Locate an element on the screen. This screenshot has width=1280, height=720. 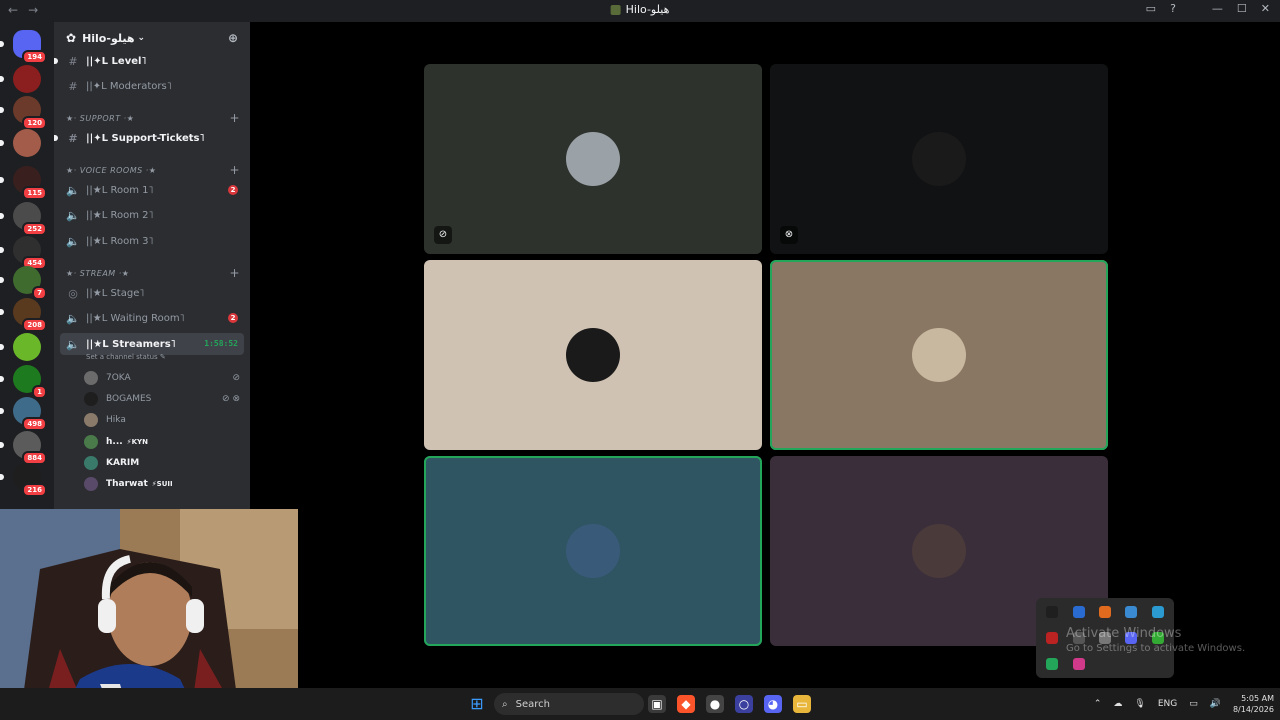
obs-icon: ● is located at coordinates (715, 704).